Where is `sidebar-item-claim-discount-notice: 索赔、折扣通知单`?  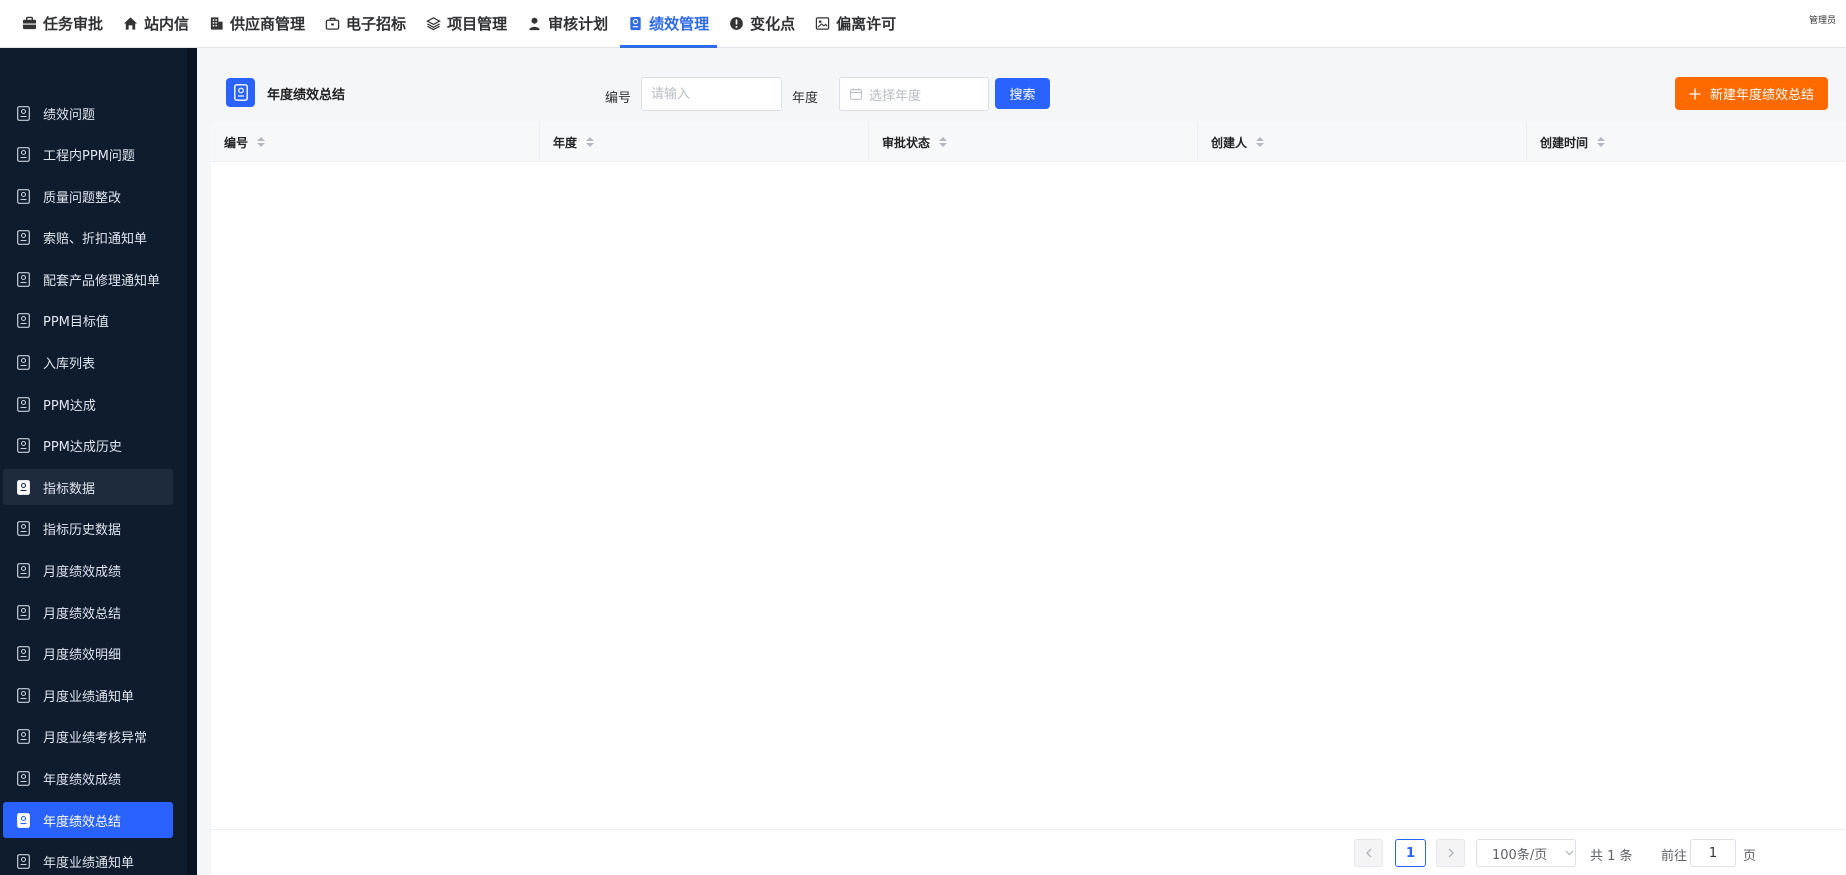
sidebar-item-claim-discount-notice: 索赔、折扣通知单 is located at coordinates (88, 238).